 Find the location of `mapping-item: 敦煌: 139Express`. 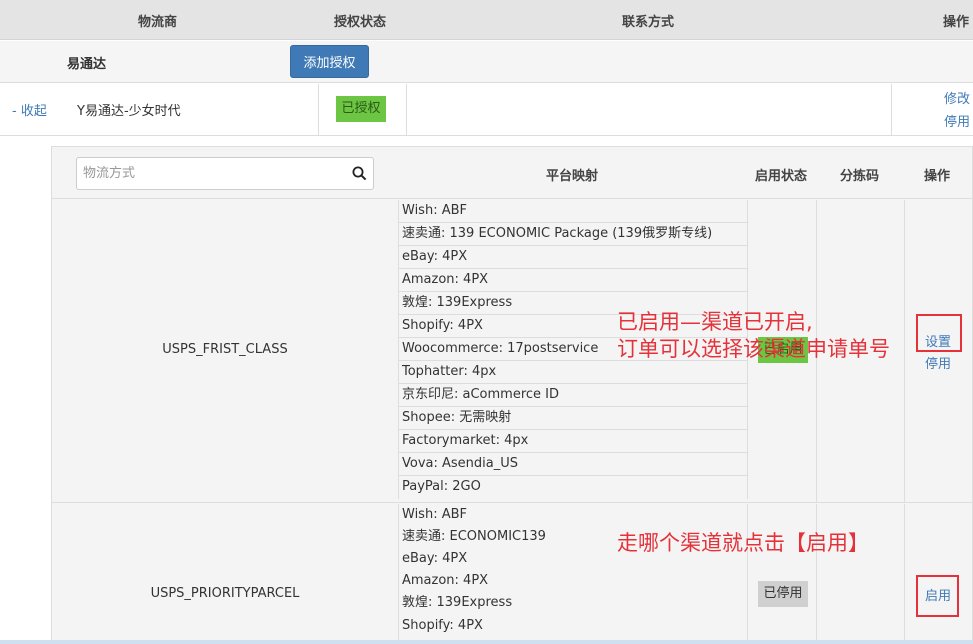

mapping-item: 敦煌: 139Express is located at coordinates (457, 602).